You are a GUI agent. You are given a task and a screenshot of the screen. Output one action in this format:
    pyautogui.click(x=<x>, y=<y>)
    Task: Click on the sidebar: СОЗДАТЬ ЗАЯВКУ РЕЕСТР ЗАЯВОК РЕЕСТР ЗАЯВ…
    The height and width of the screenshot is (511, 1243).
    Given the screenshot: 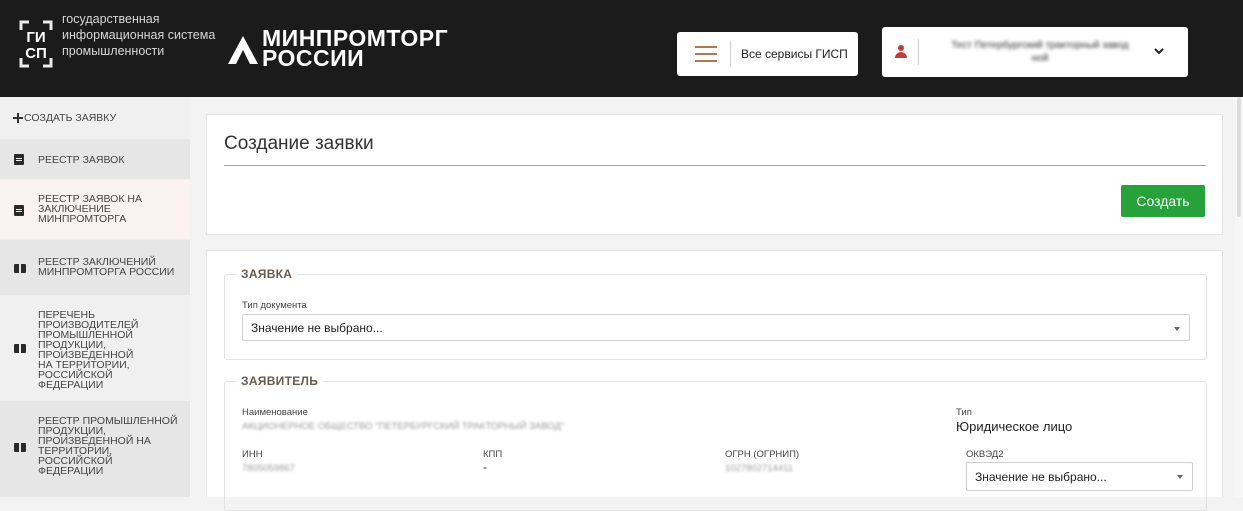 What is the action you would take?
    pyautogui.click(x=95, y=297)
    